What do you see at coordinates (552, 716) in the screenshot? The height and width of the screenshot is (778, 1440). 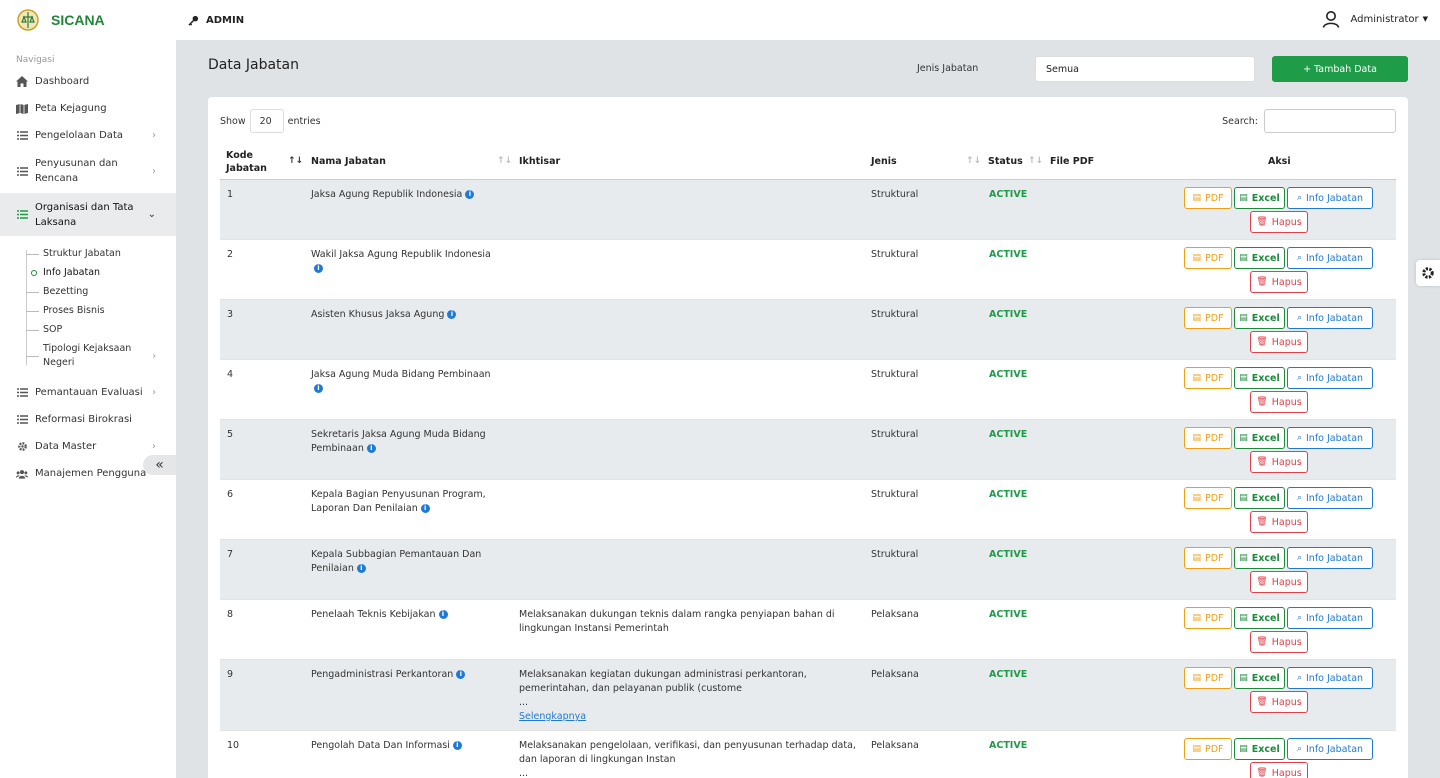 I see `selengkapnya-link: Selengkapnya` at bounding box center [552, 716].